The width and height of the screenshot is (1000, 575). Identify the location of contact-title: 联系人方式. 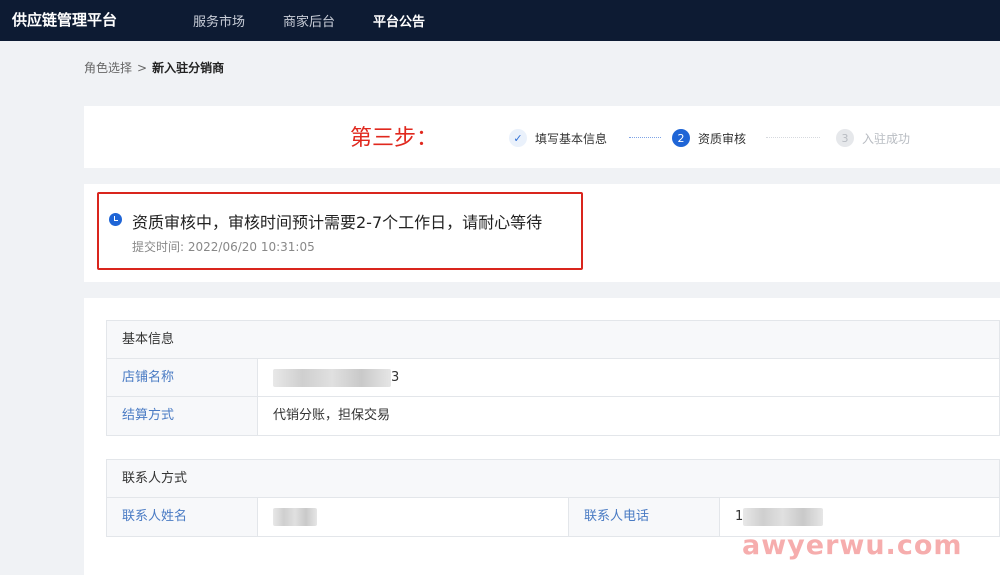
(553, 479).